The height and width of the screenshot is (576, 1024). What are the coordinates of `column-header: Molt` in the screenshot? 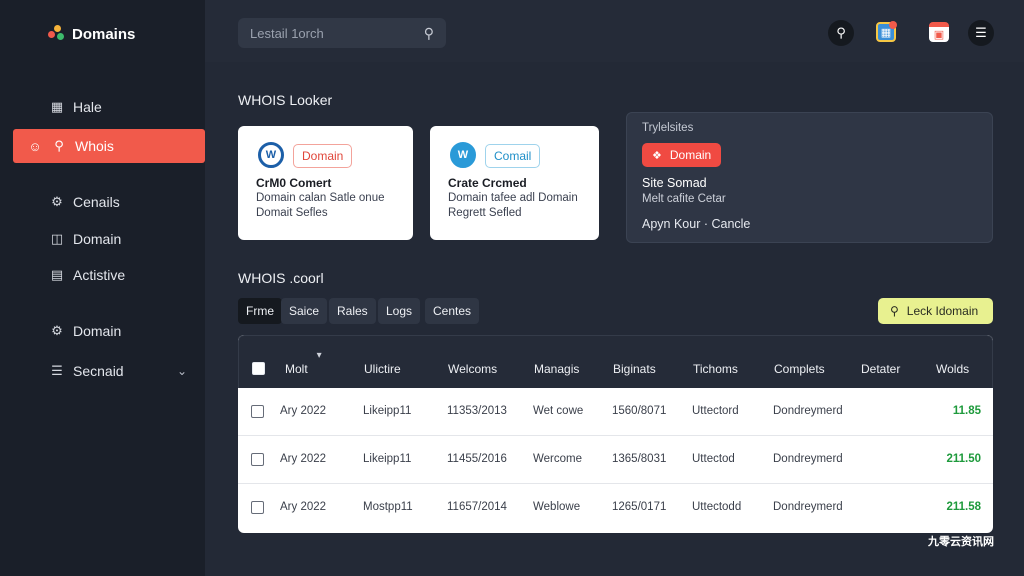 It's located at (303, 363).